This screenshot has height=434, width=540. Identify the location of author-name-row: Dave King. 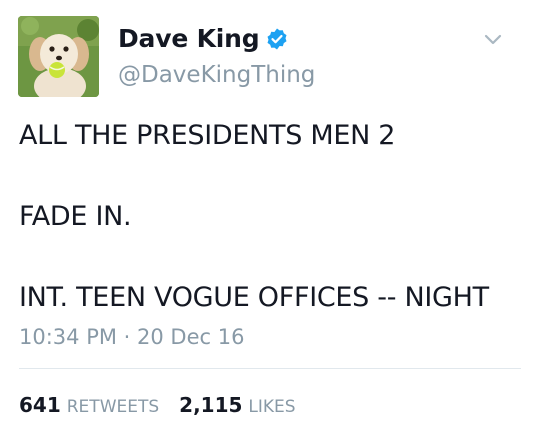
(203, 38).